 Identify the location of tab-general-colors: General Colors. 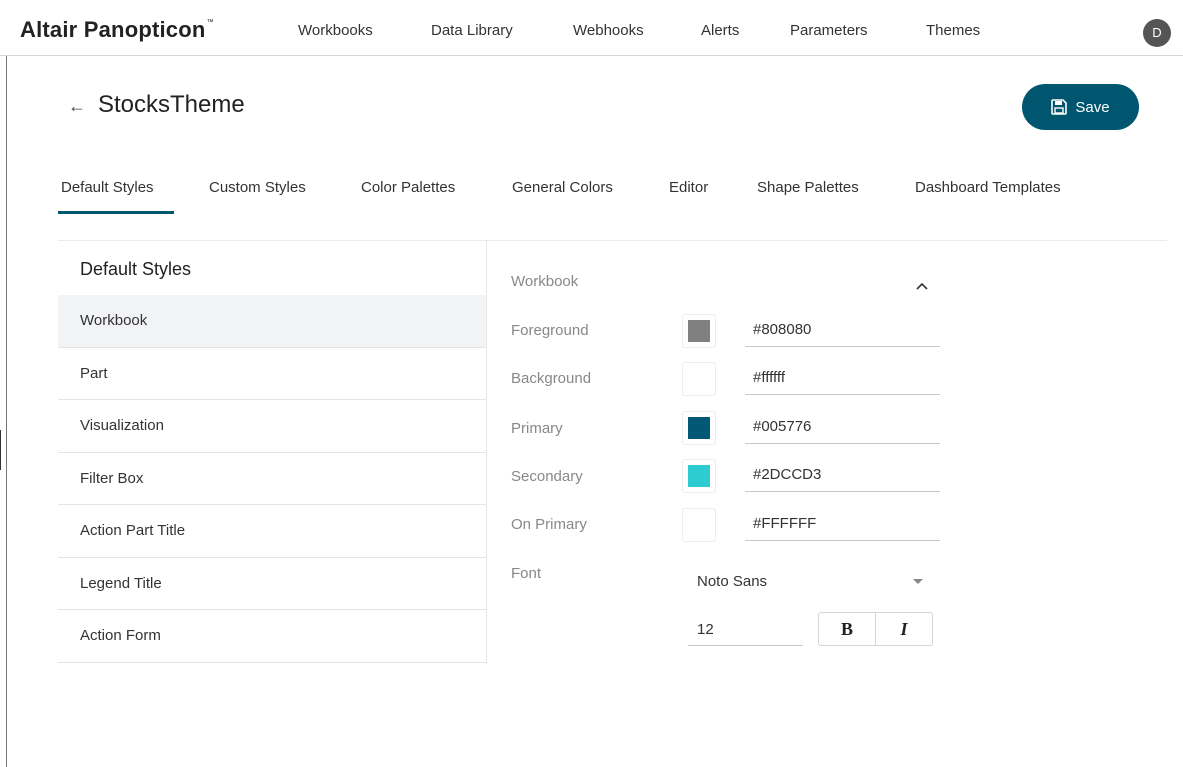
(562, 187).